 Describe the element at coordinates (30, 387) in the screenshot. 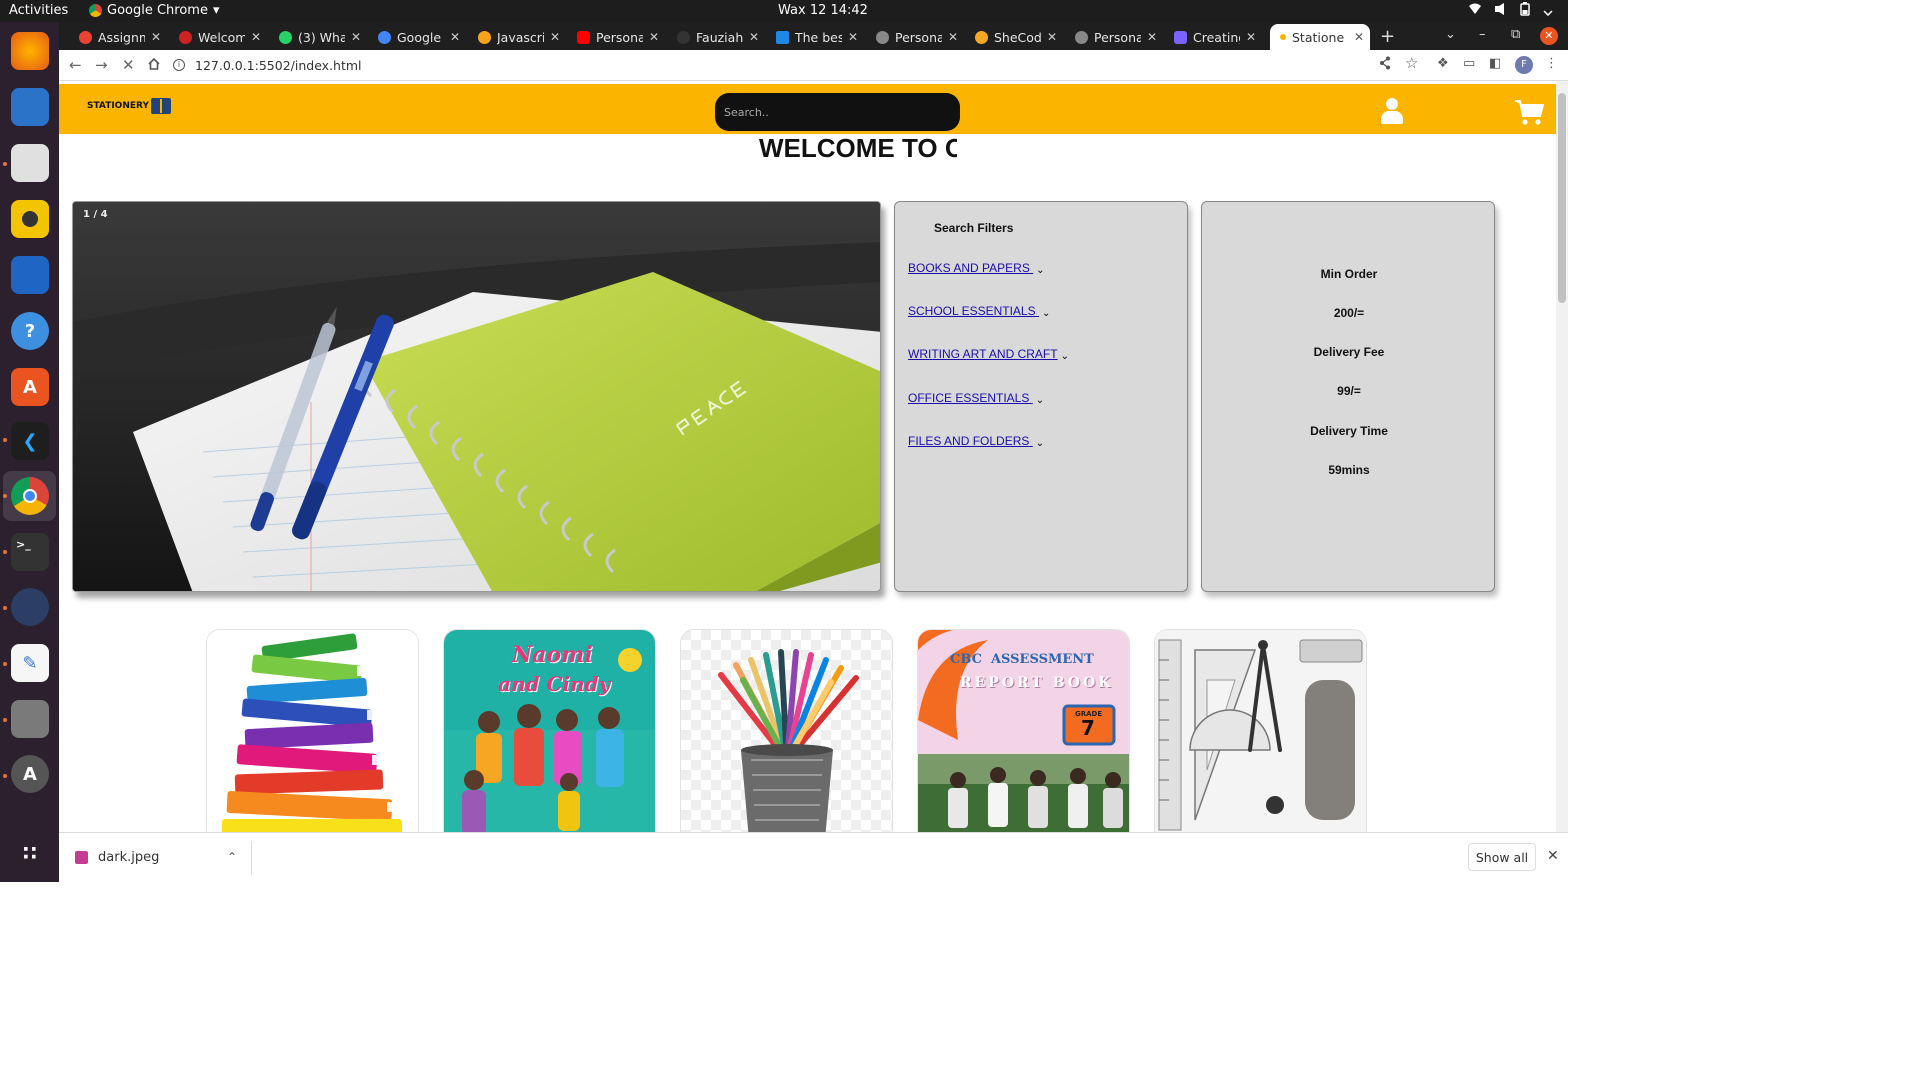

I see `software-center-icon: A` at that location.